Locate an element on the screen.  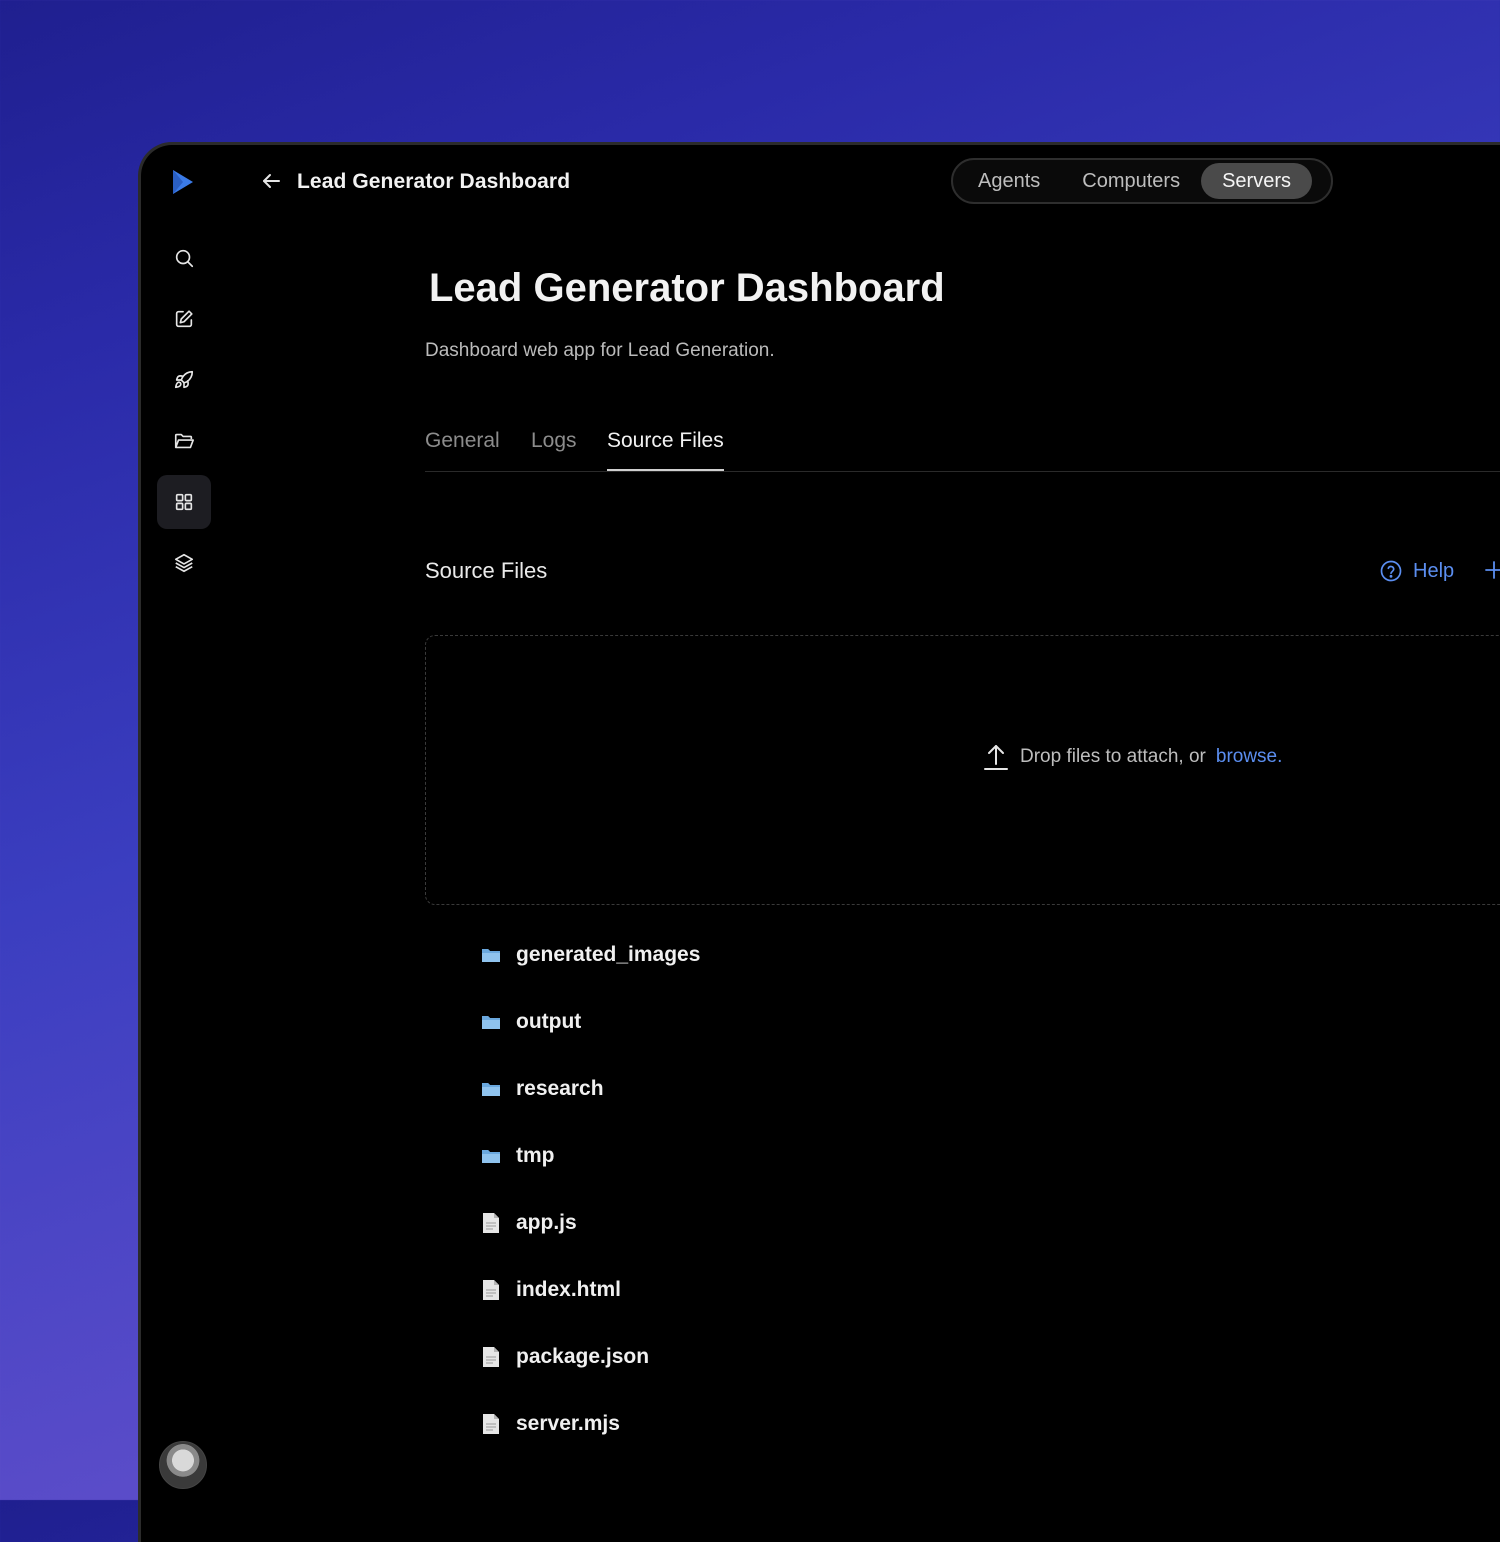
dropzone-prompt: Drop files to attach, or browse. is located at coordinates (1132, 757).